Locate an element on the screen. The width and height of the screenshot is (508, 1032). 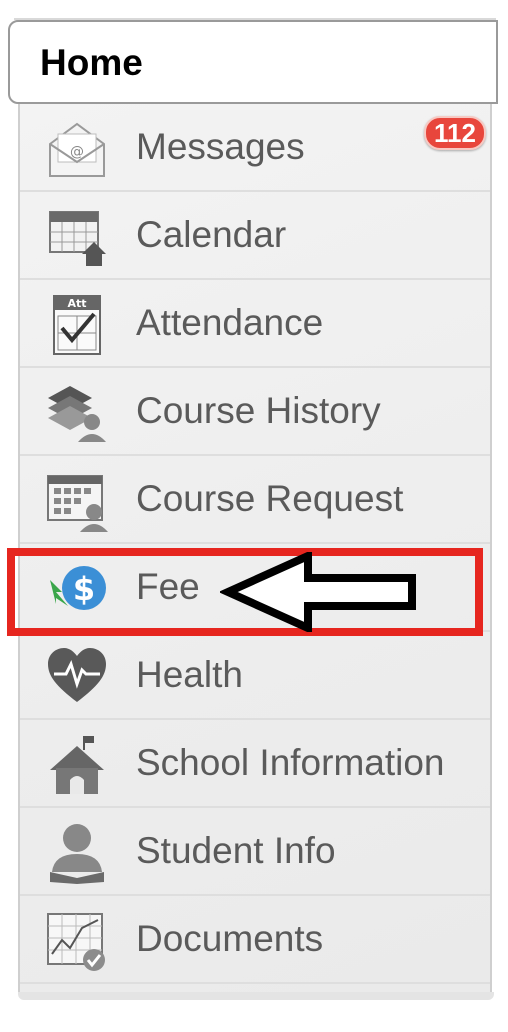
unread-count-badge: 112 is located at coordinates (455, 133).